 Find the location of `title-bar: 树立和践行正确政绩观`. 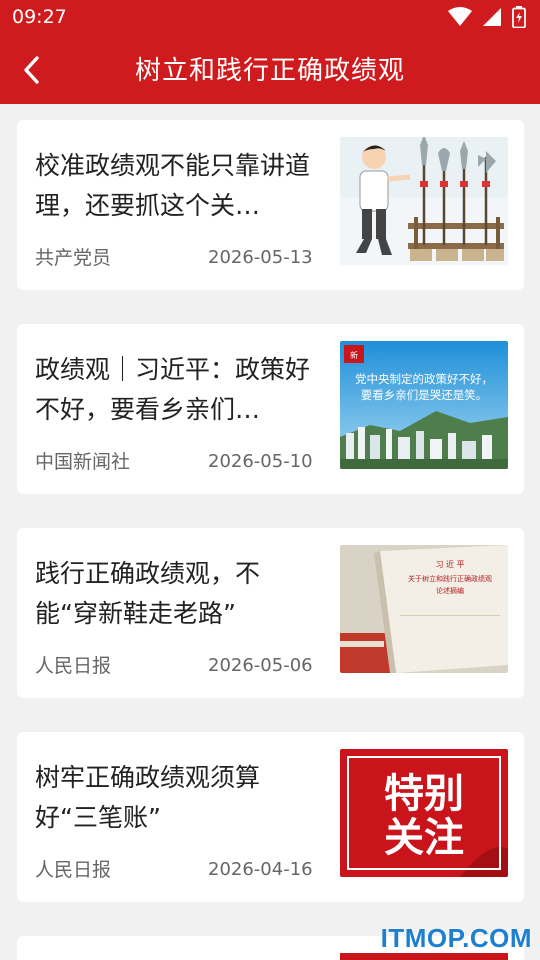

title-bar: 树立和践行正确政绩观 is located at coordinates (270, 70).